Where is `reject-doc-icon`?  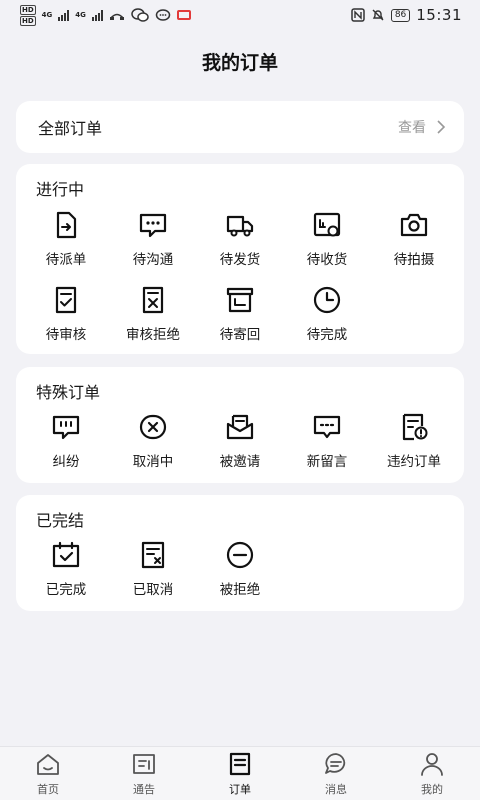 reject-doc-icon is located at coordinates (153, 300).